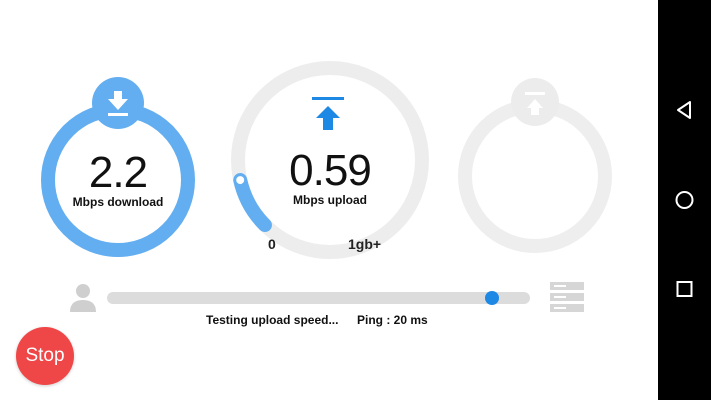  What do you see at coordinates (272, 244) in the screenshot?
I see `upload-scale-min: 0` at bounding box center [272, 244].